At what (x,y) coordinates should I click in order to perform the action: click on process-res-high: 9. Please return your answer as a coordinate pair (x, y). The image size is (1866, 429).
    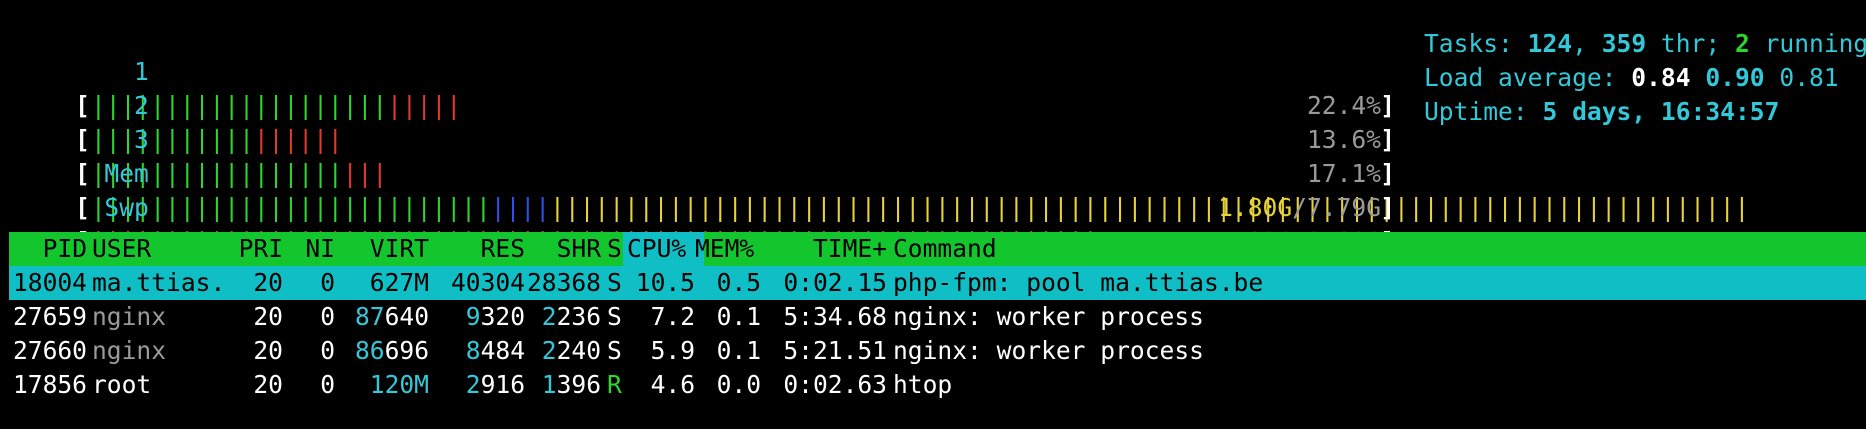
    Looking at the image, I should click on (473, 316).